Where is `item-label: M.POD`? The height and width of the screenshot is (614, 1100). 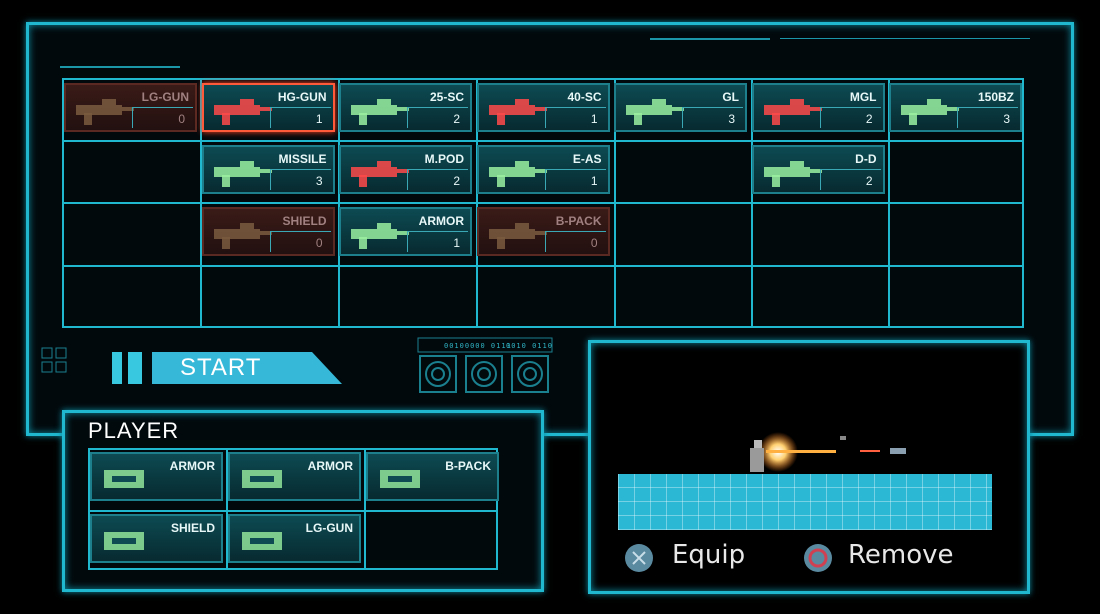
item-label: M.POD is located at coordinates (444, 159).